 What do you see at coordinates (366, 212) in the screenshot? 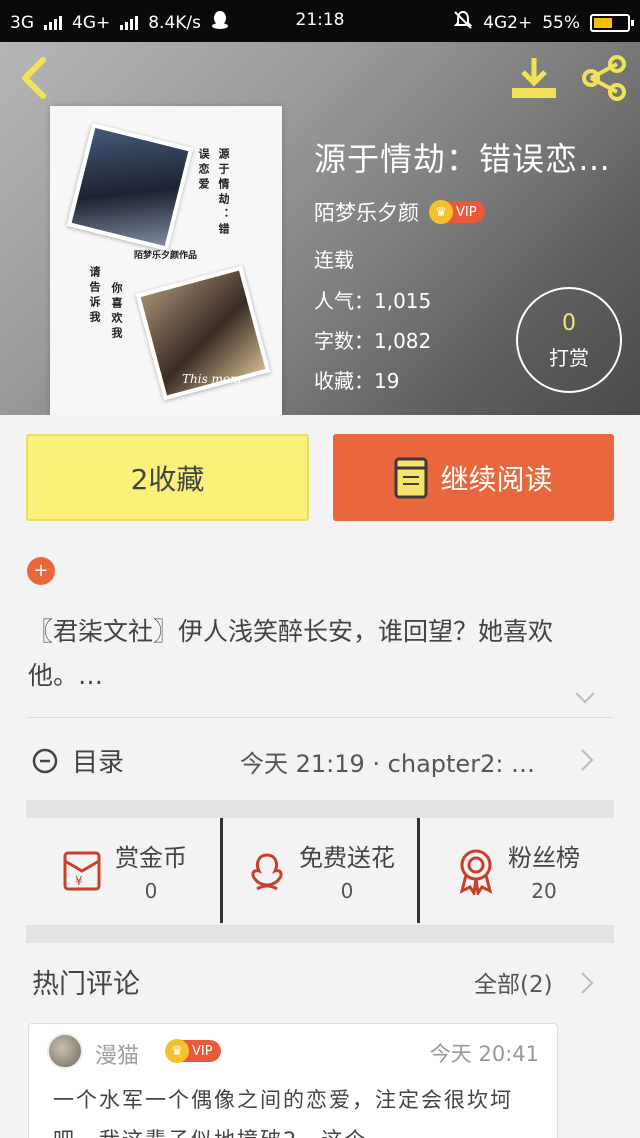
I see `author-name: 陌梦乐夕颜` at bounding box center [366, 212].